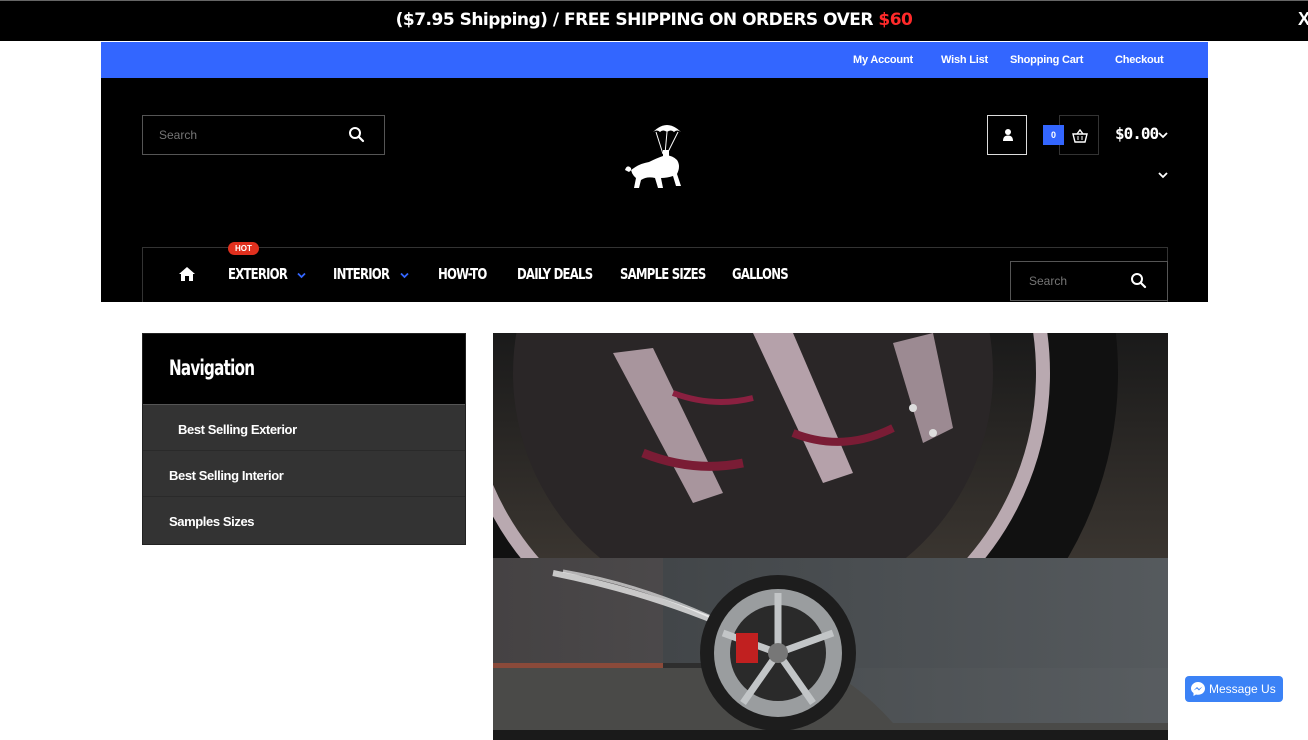  What do you see at coordinates (1053, 135) in the screenshot?
I see `cart-count-badge: 0` at bounding box center [1053, 135].